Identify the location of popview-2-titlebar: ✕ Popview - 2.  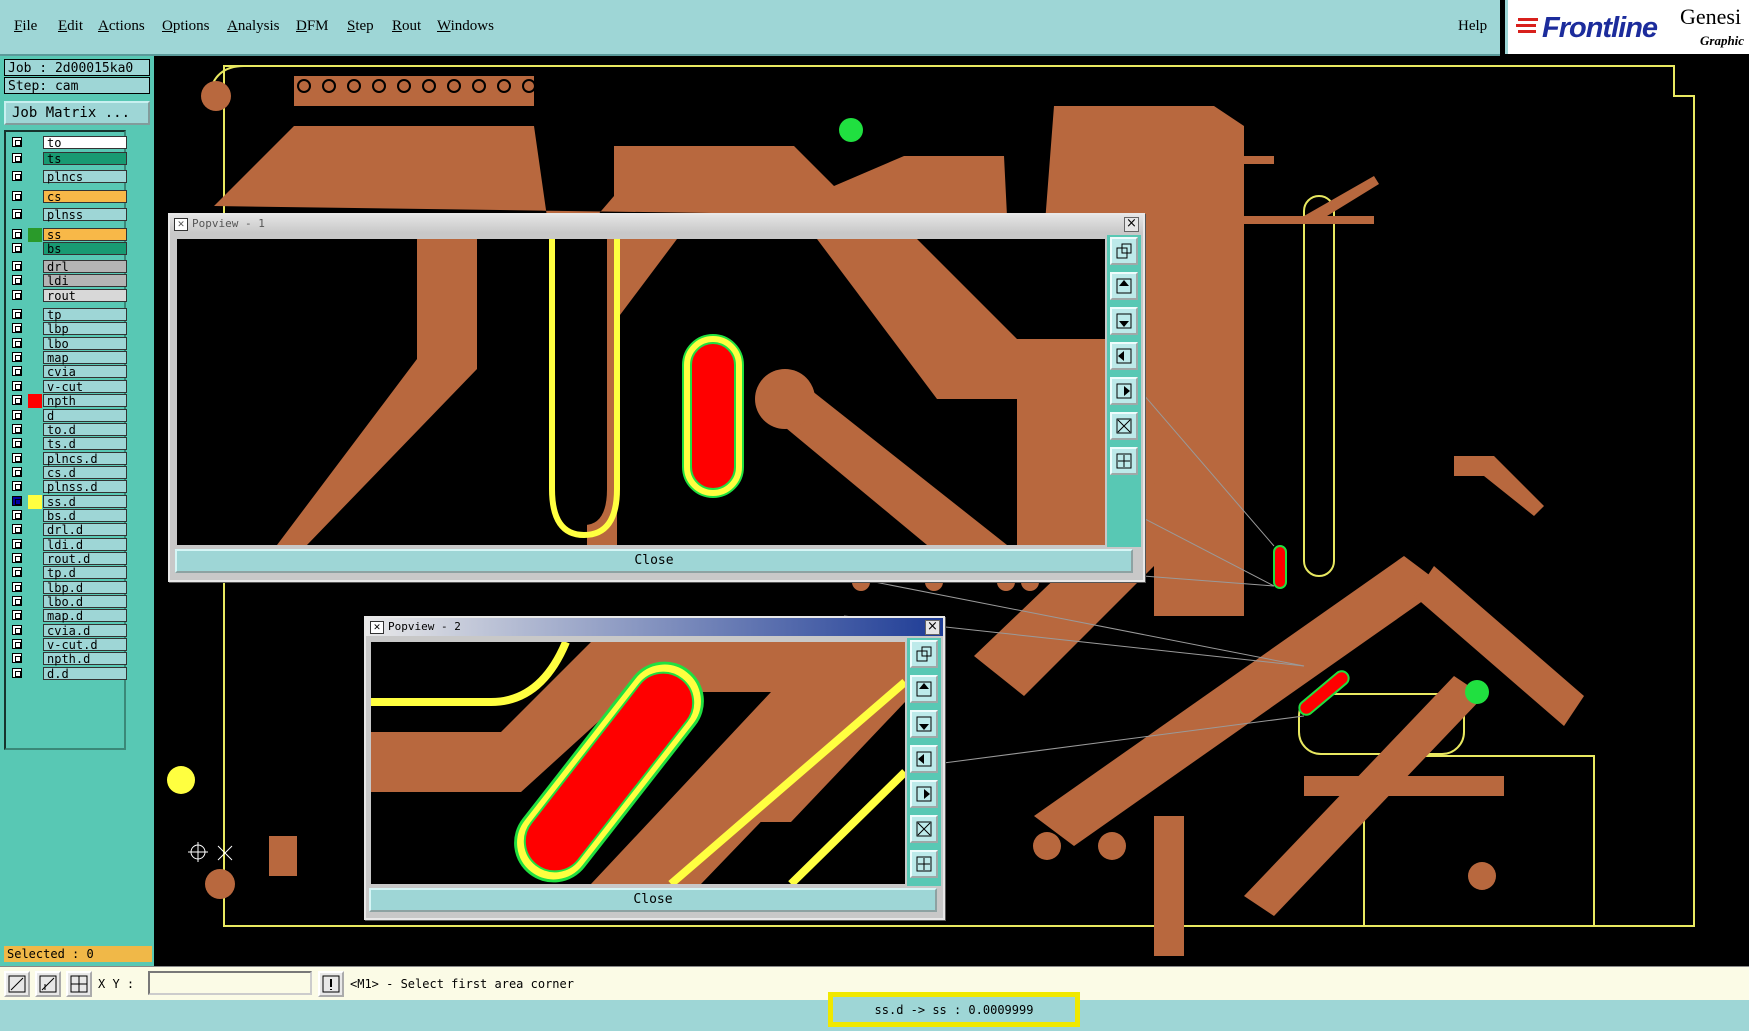
(654, 627).